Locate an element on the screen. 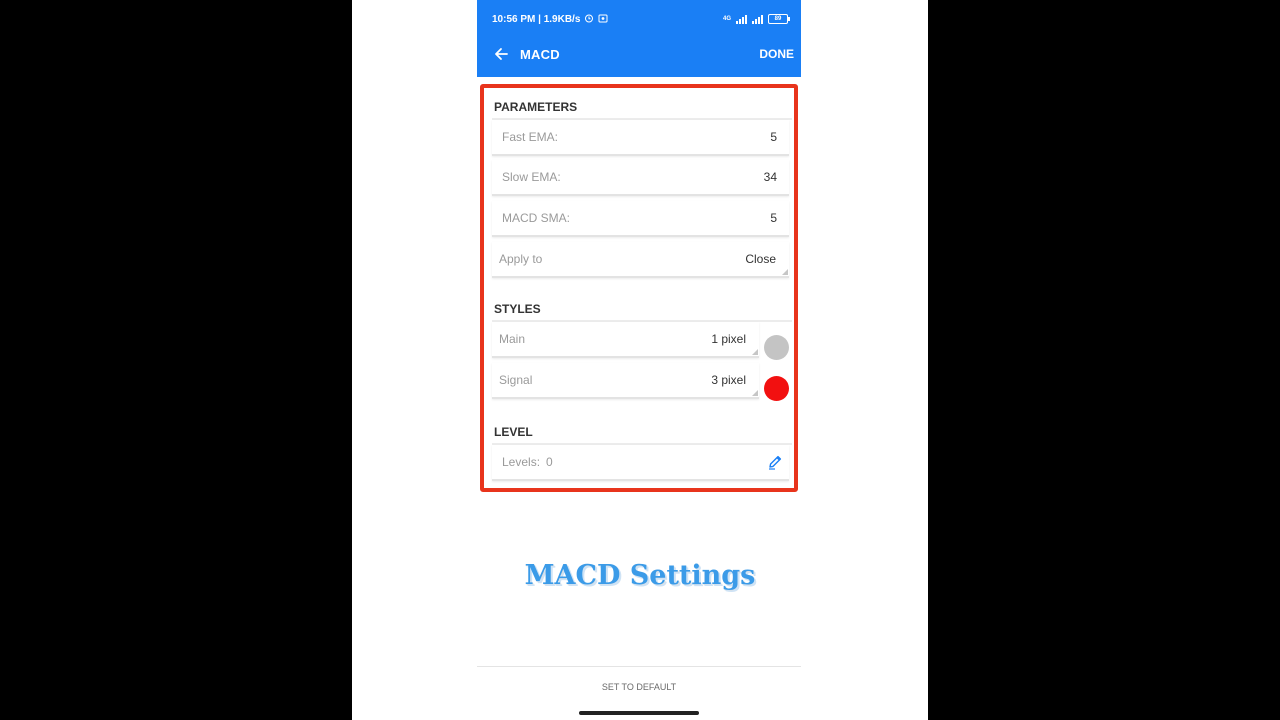 This screenshot has height=720, width=1280. main-style-label: Main is located at coordinates (512, 339).